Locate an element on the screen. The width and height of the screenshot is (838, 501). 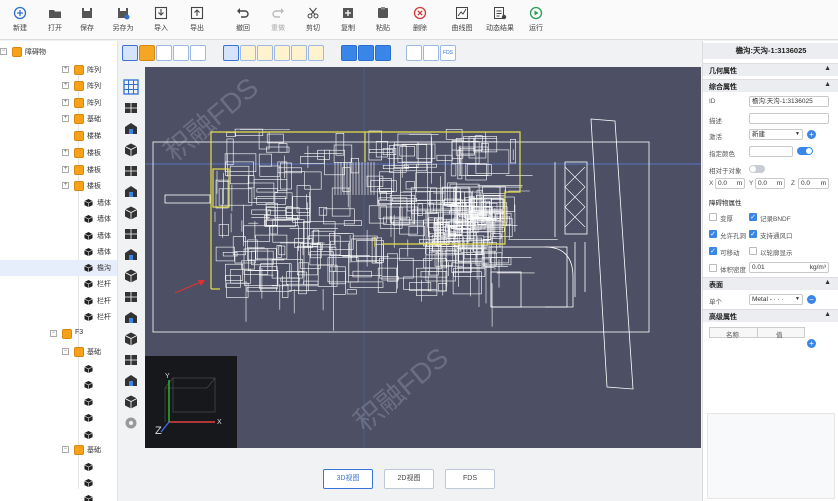
desc-field is located at coordinates (789, 118).